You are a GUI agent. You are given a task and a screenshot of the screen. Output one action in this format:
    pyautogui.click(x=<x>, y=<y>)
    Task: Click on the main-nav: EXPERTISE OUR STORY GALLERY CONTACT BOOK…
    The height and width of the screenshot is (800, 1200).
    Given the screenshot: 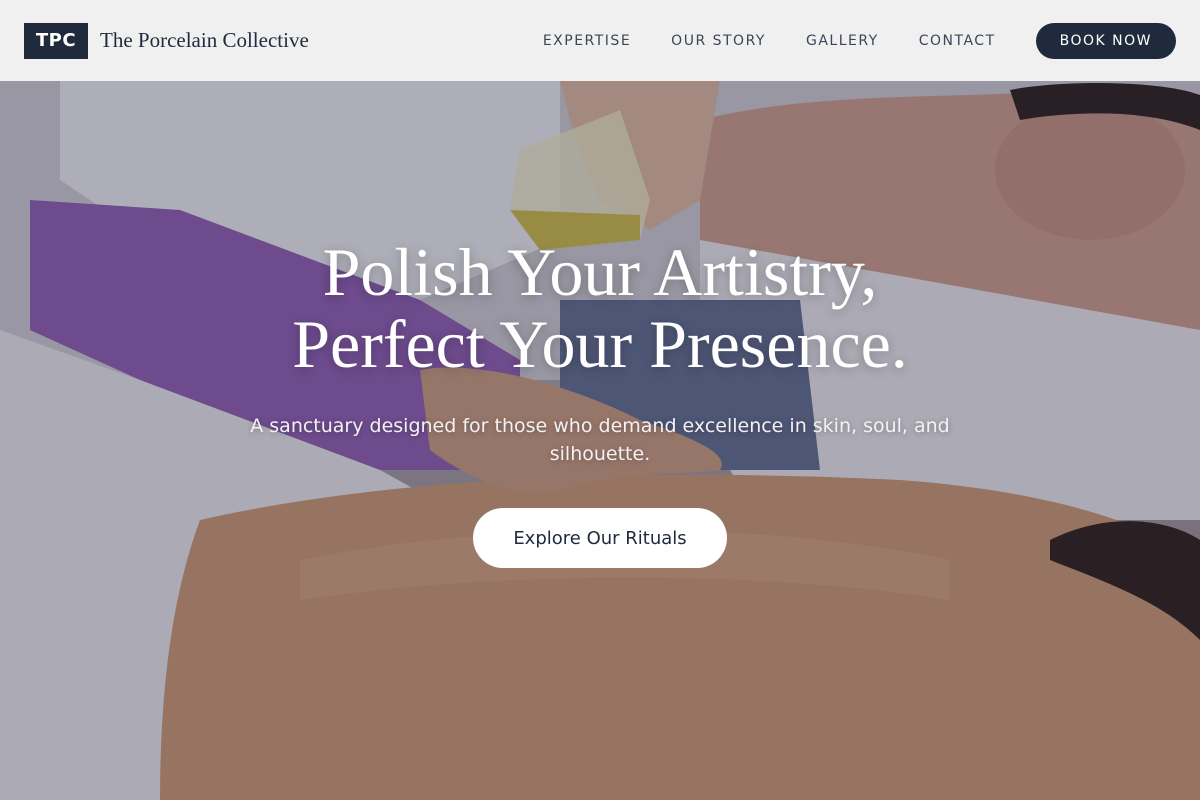 What is the action you would take?
    pyautogui.click(x=859, y=40)
    